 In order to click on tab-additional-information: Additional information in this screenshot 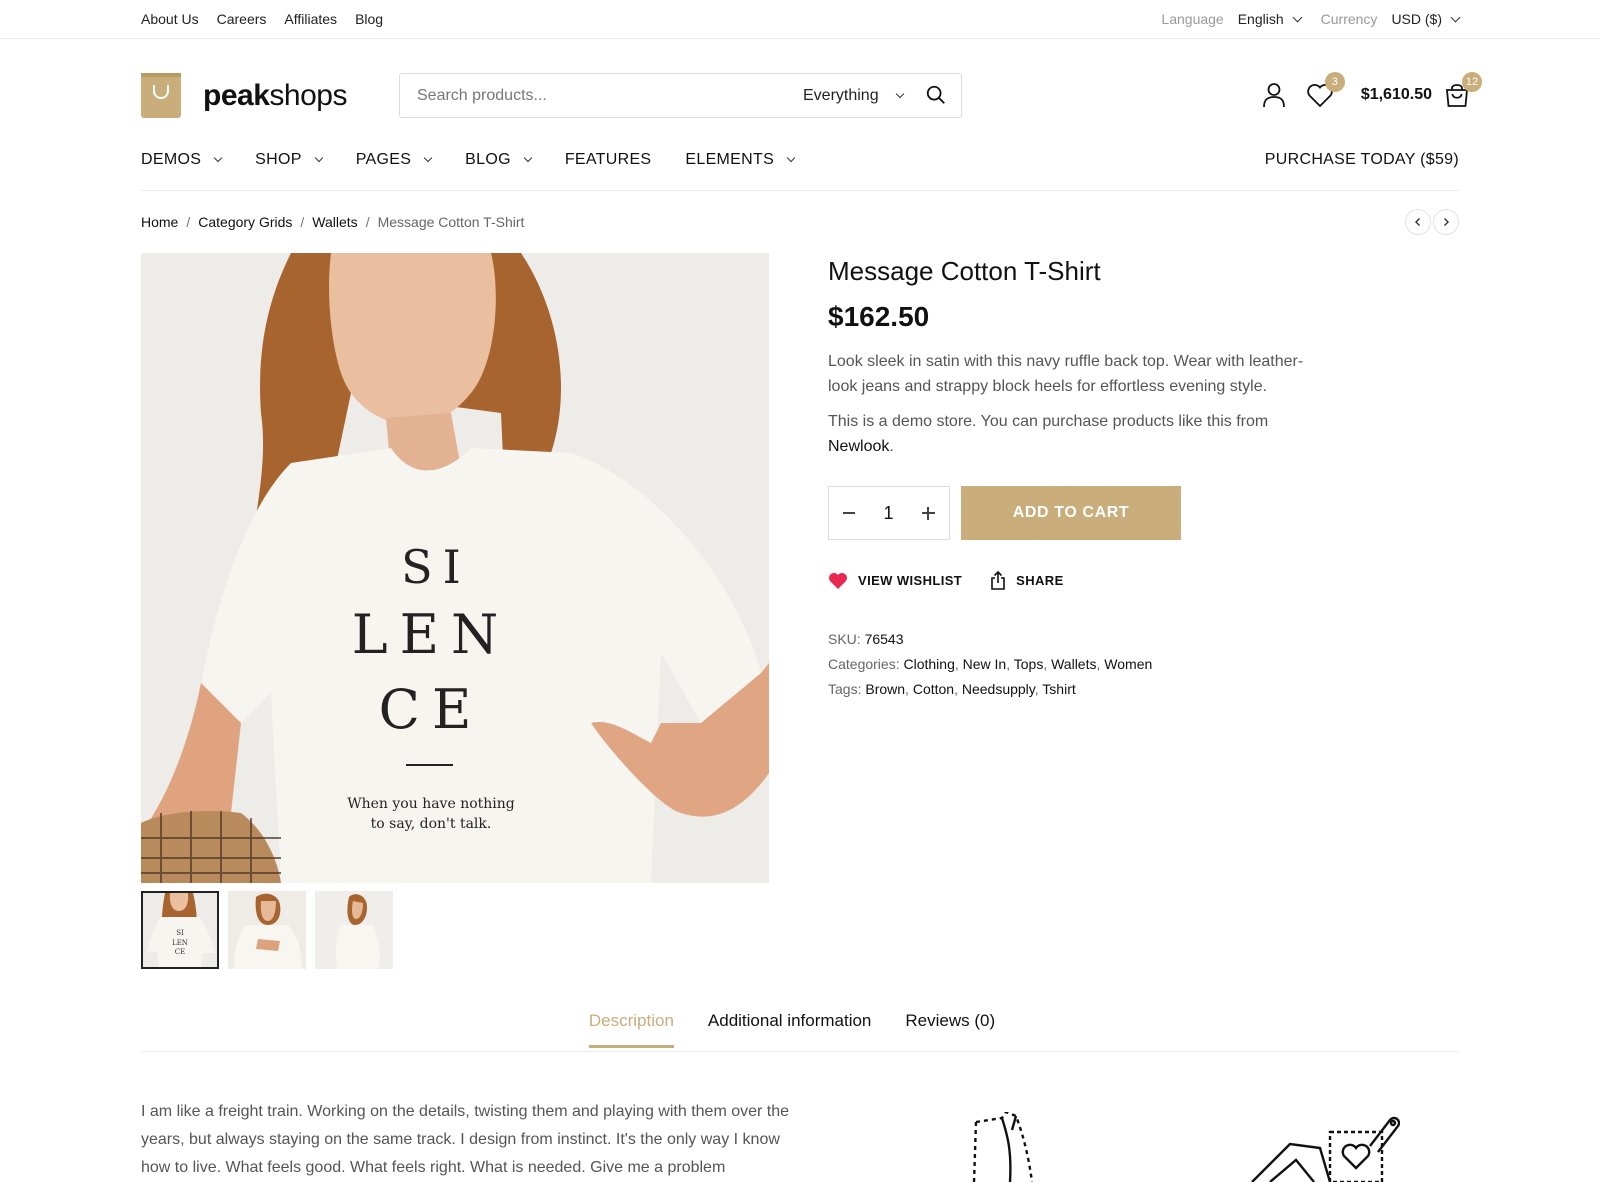, I will do `click(789, 1029)`.